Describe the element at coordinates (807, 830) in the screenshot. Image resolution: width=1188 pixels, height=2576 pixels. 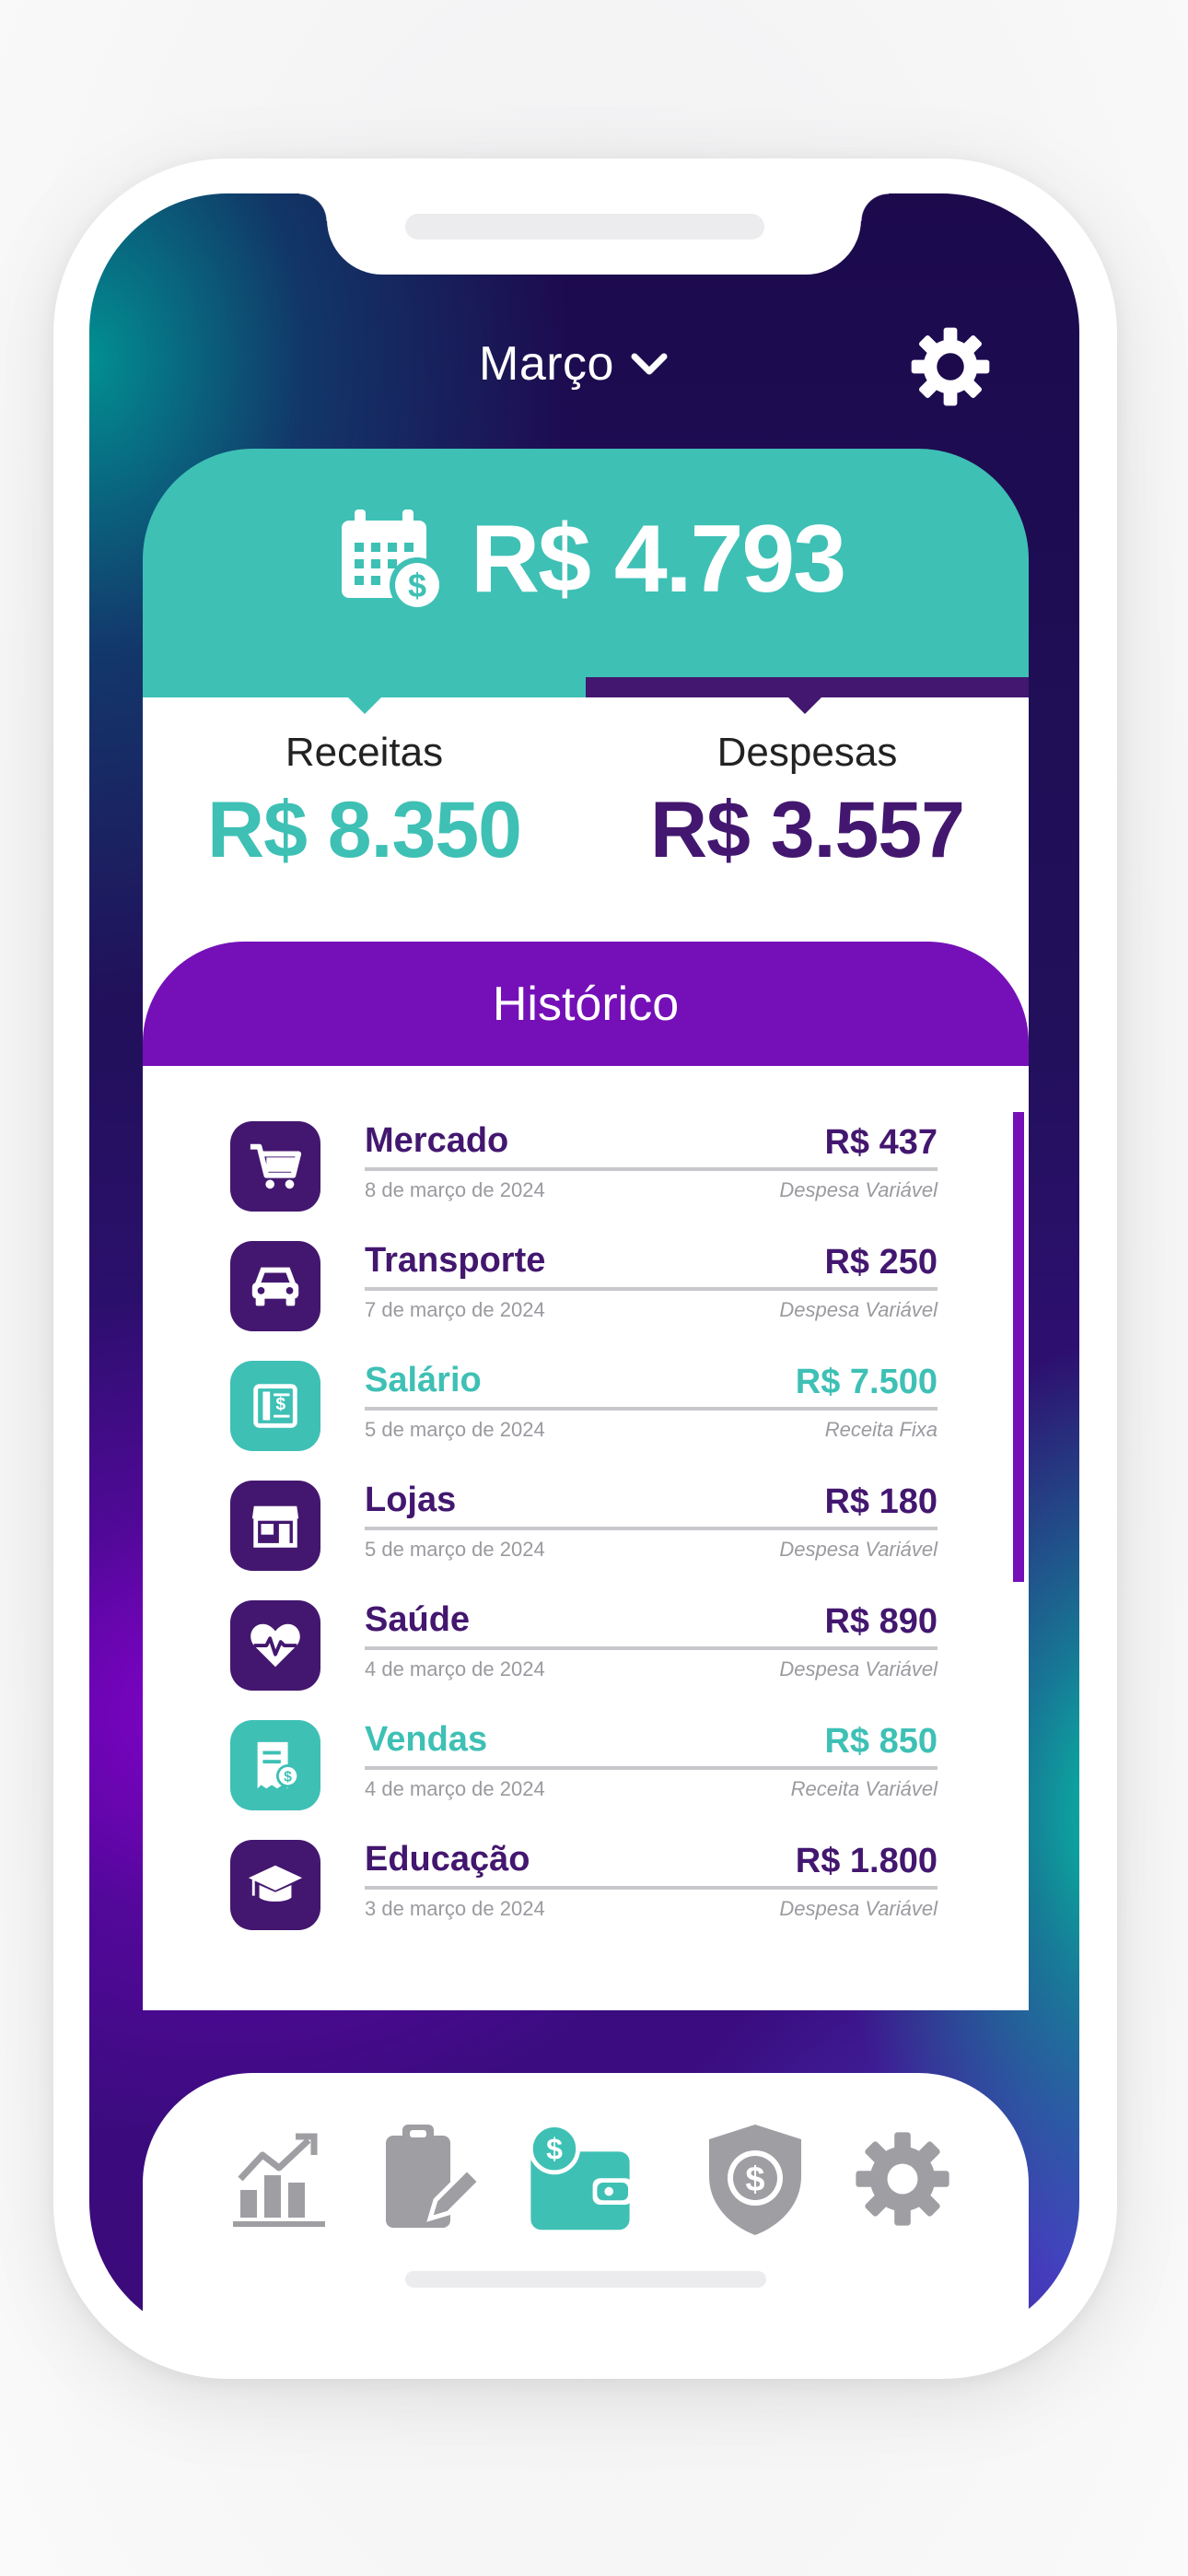
I see `expense-value: R$ 3.557` at that location.